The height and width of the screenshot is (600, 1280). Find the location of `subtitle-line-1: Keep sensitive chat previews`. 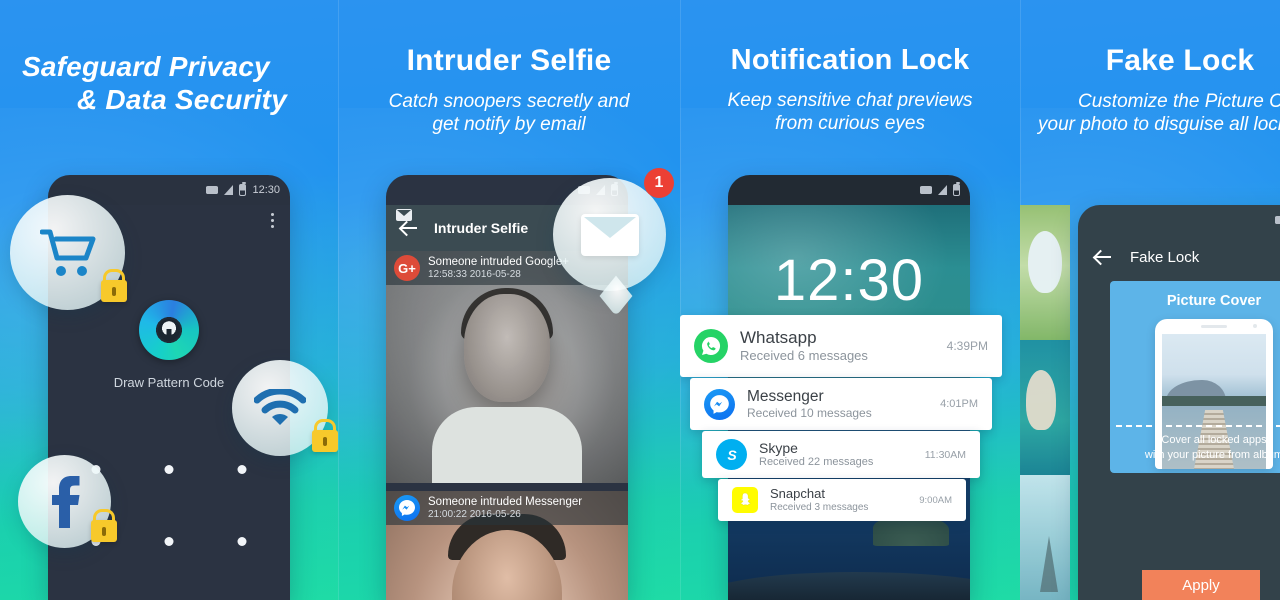

subtitle-line-1: Keep sensitive chat previews is located at coordinates (850, 100).